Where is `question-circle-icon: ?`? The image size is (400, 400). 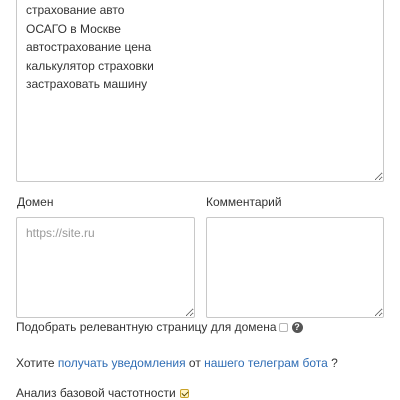
question-circle-icon: ? is located at coordinates (297, 327).